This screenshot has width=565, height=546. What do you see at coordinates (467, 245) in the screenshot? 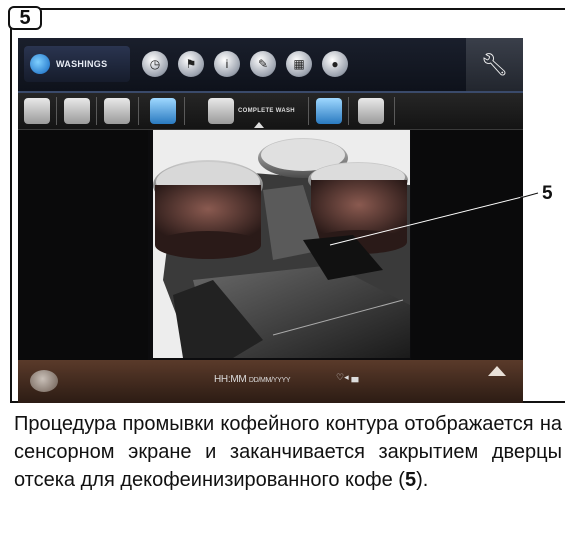
I see `dimmed-right-panel` at bounding box center [467, 245].